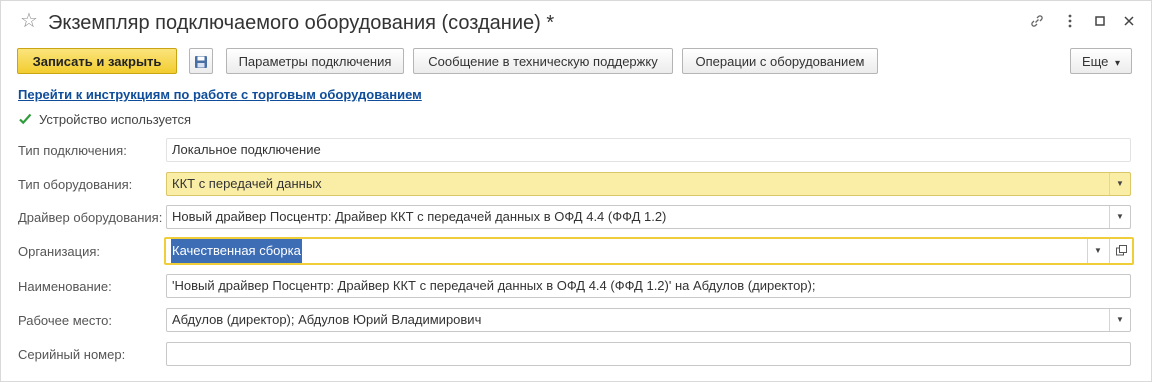  What do you see at coordinates (648, 184) in the screenshot?
I see `equipment-type-field: ККТ с передачей данных ▼` at bounding box center [648, 184].